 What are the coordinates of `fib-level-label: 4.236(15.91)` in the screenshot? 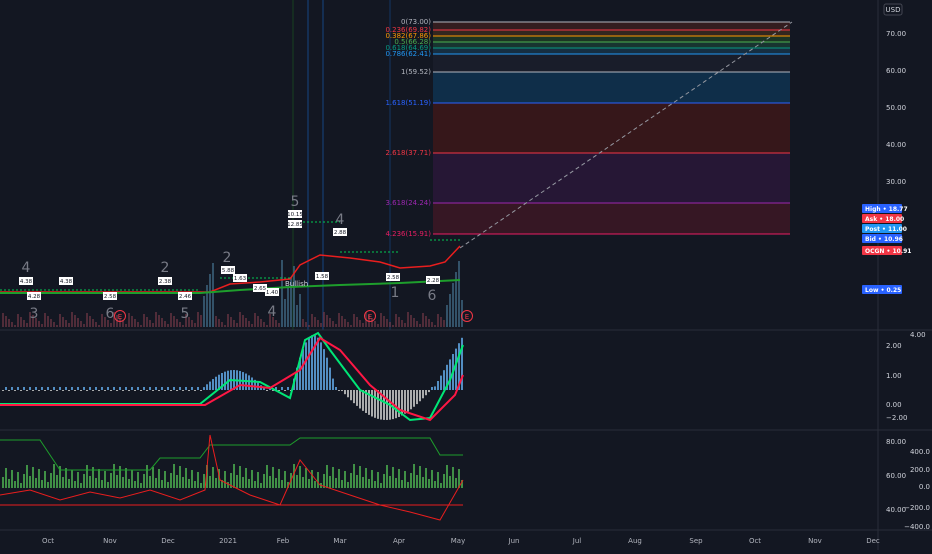 It's located at (408, 234).